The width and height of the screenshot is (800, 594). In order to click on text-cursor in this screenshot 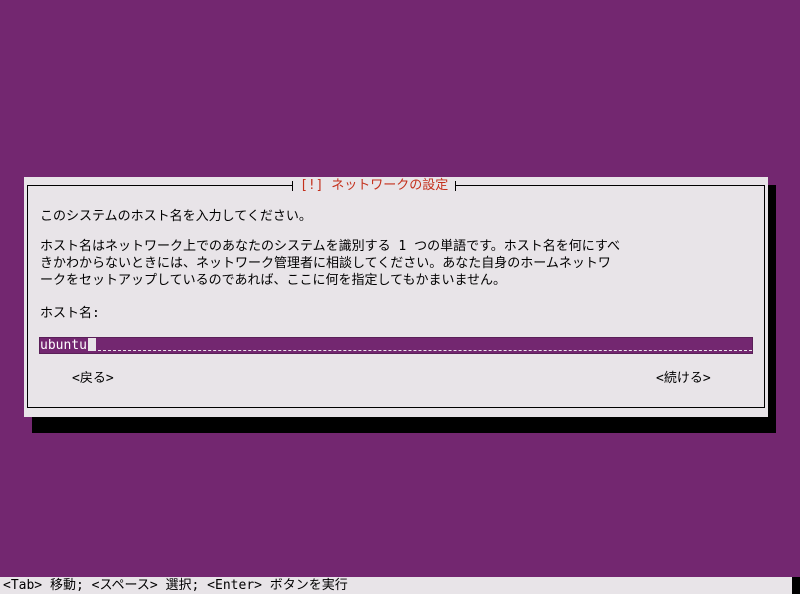, I will do `click(91, 344)`.